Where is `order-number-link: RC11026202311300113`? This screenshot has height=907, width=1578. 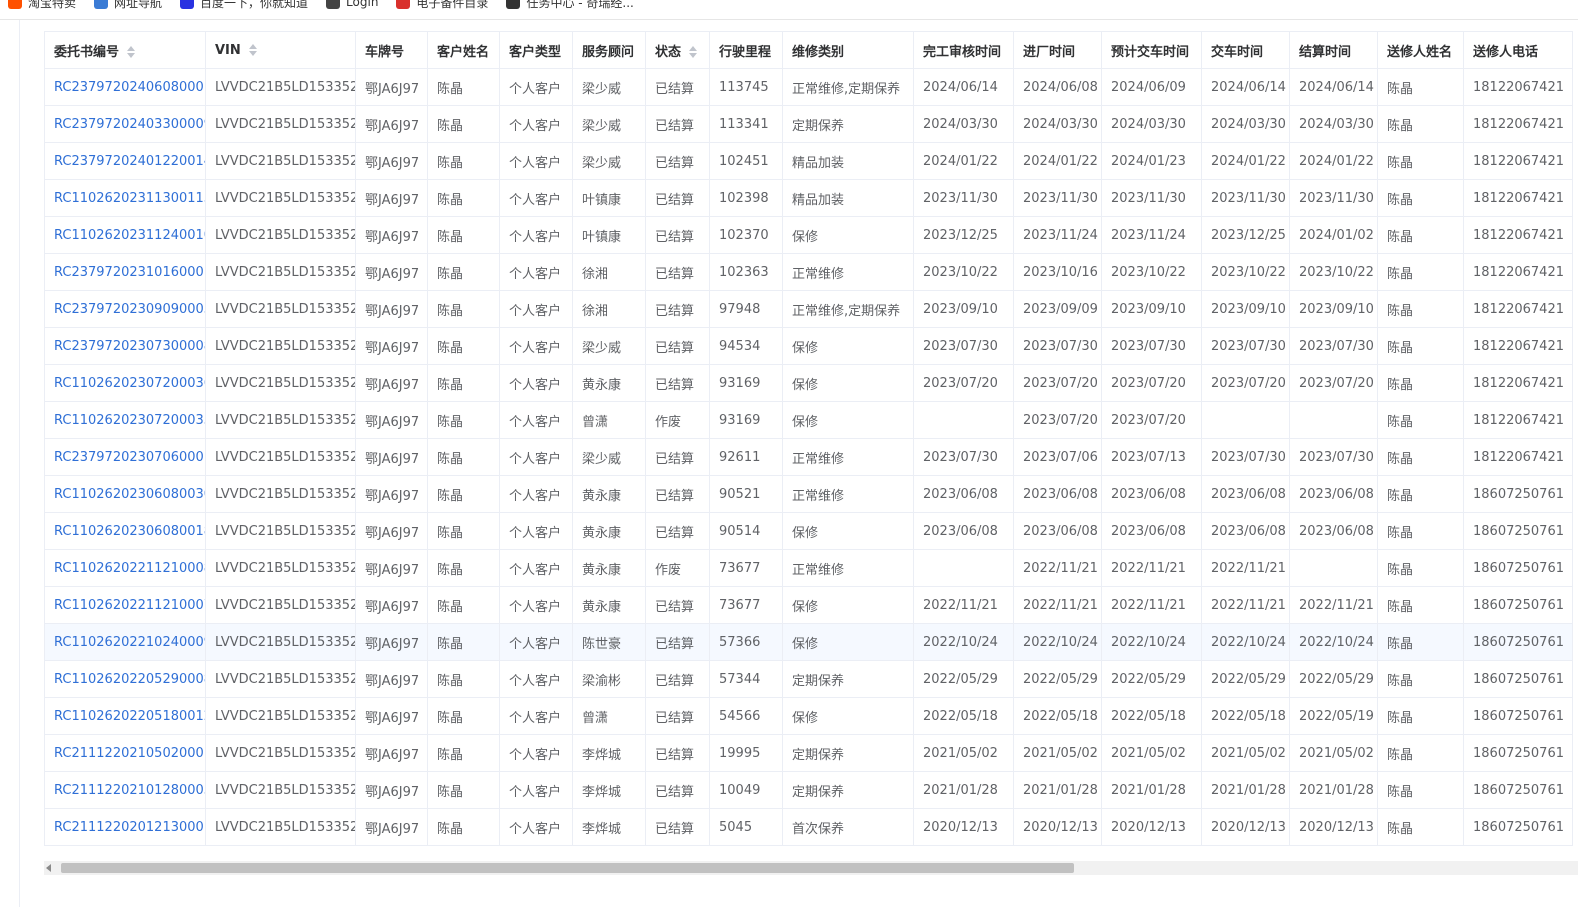
order-number-link: RC11026202311300113 is located at coordinates (125, 198).